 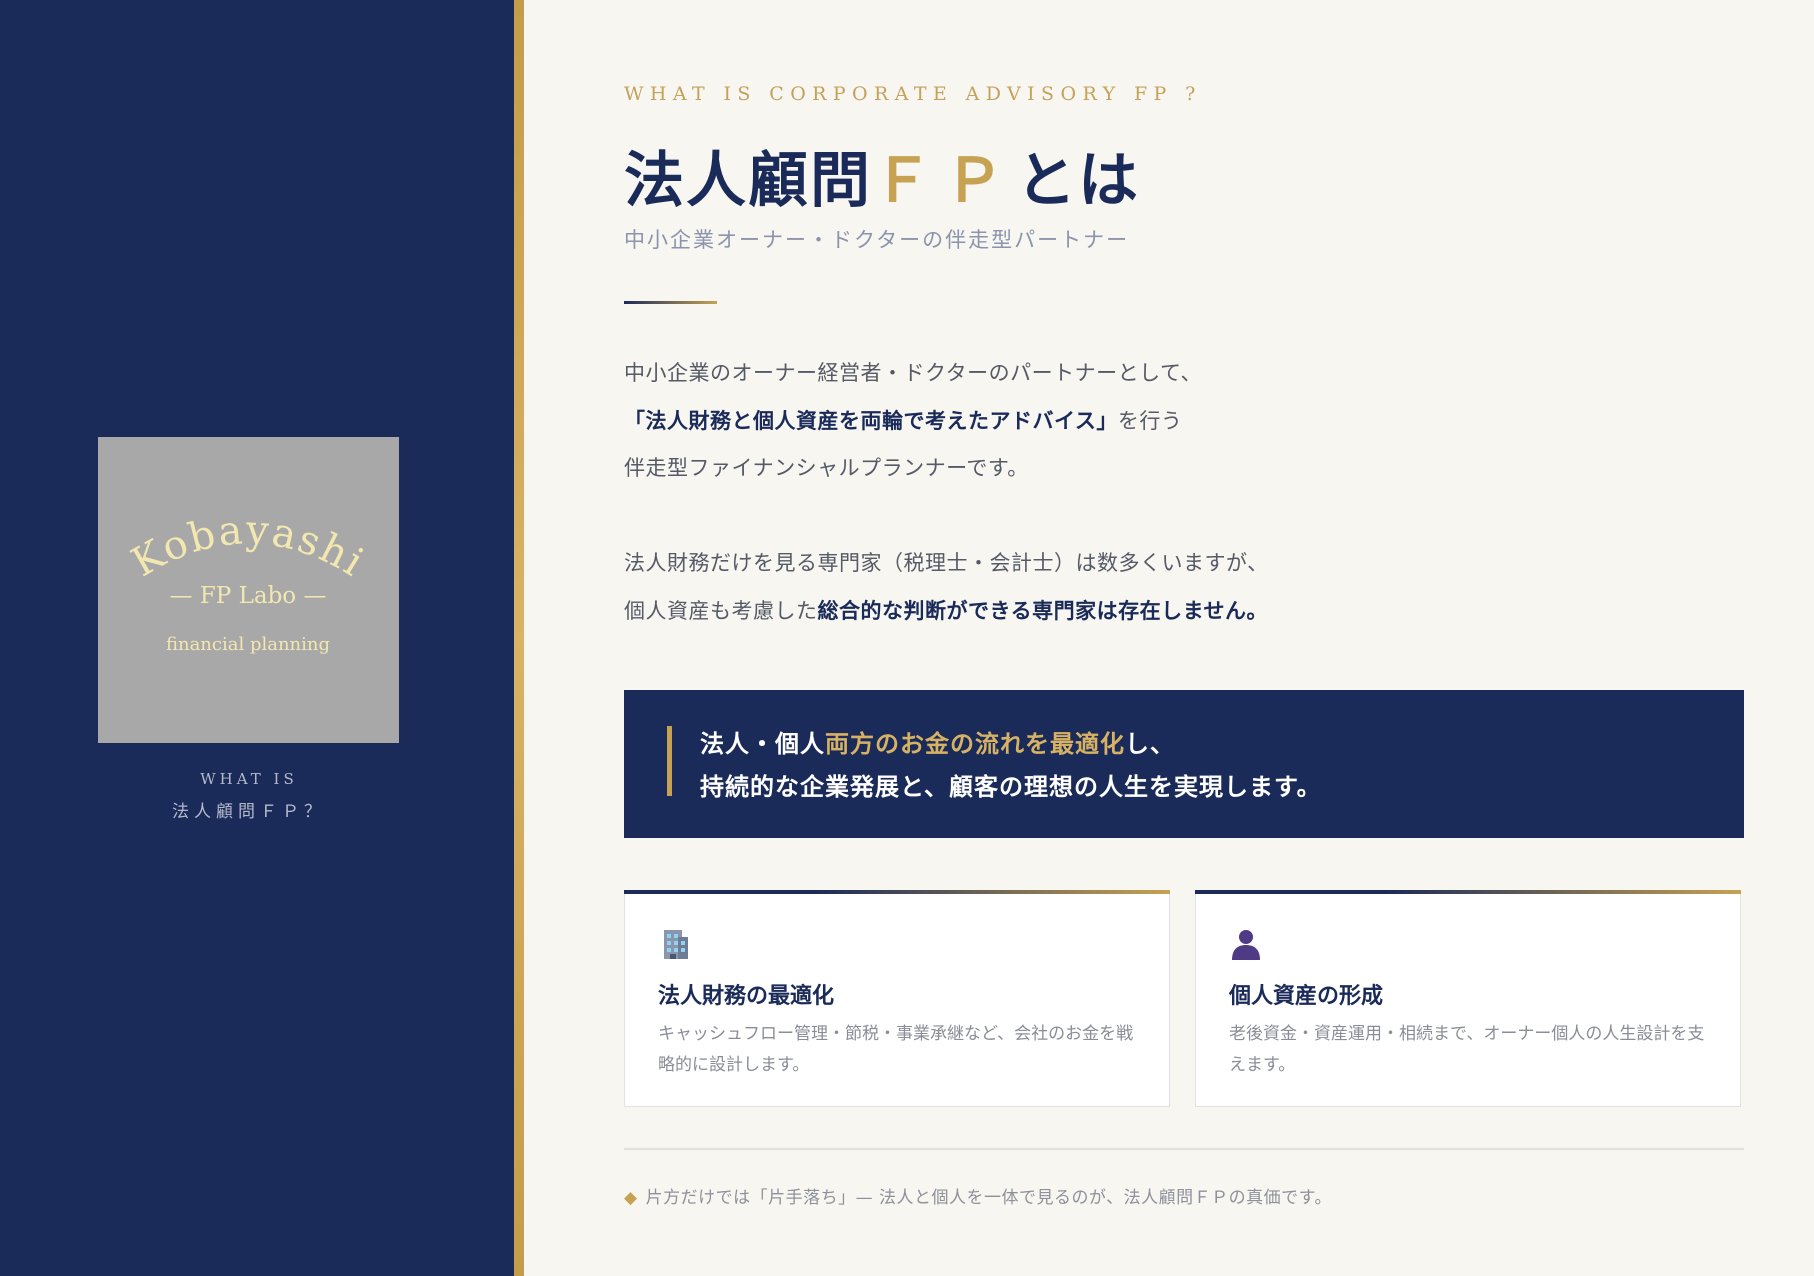 What do you see at coordinates (1078, 181) in the screenshot?
I see `title-part2: とは` at bounding box center [1078, 181].